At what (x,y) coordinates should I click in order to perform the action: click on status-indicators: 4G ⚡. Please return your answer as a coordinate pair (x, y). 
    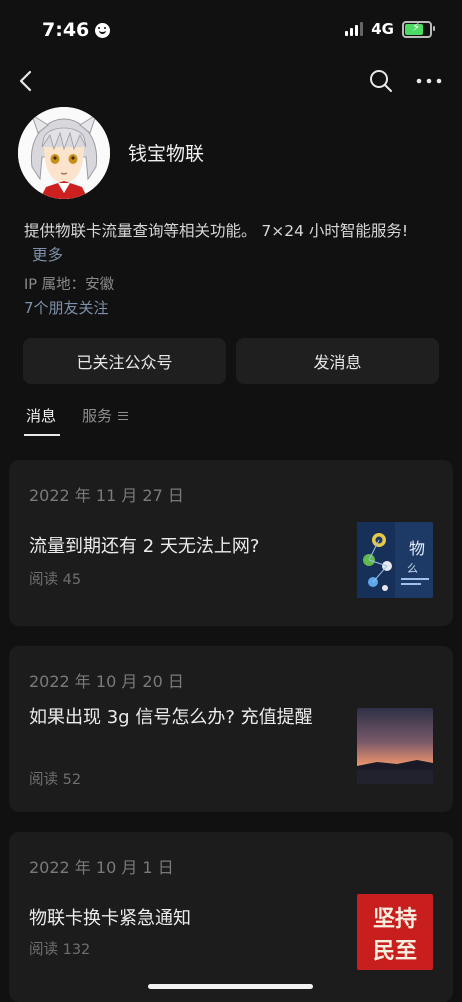
    Looking at the image, I should click on (390, 29).